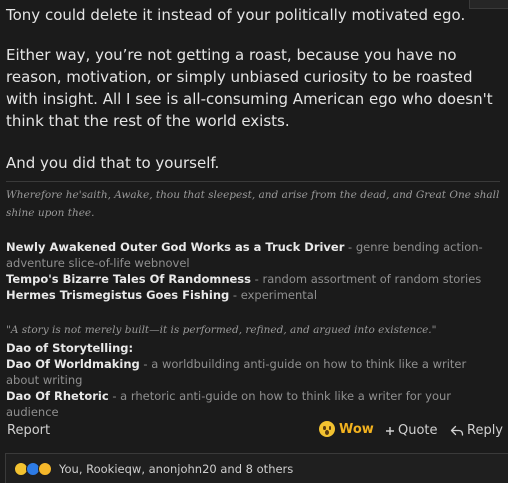 The width and height of the screenshot is (508, 483). I want to click on wow-reaction-button: Wow, so click(346, 429).